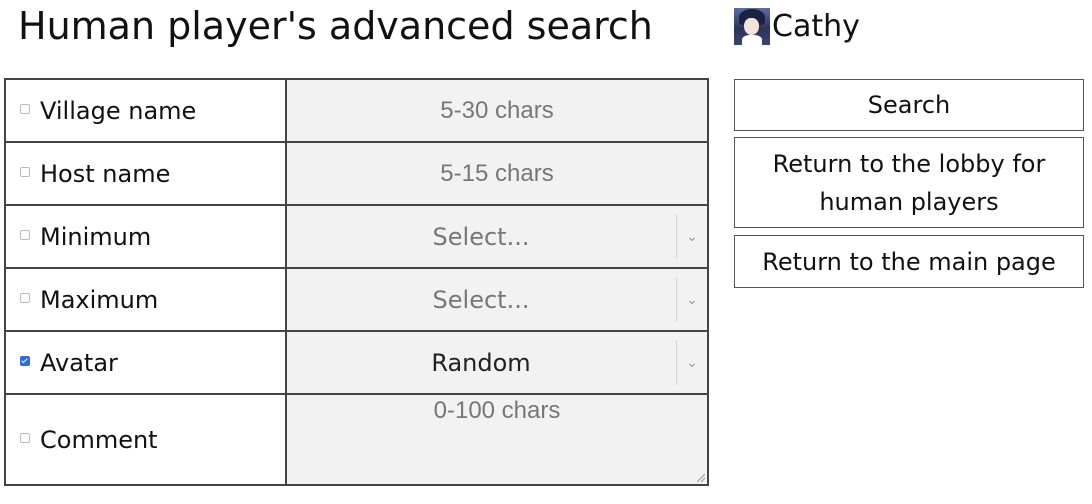 Image resolution: width=1092 pixels, height=504 pixels. I want to click on avatar-select: Random ⌄, so click(497, 362).